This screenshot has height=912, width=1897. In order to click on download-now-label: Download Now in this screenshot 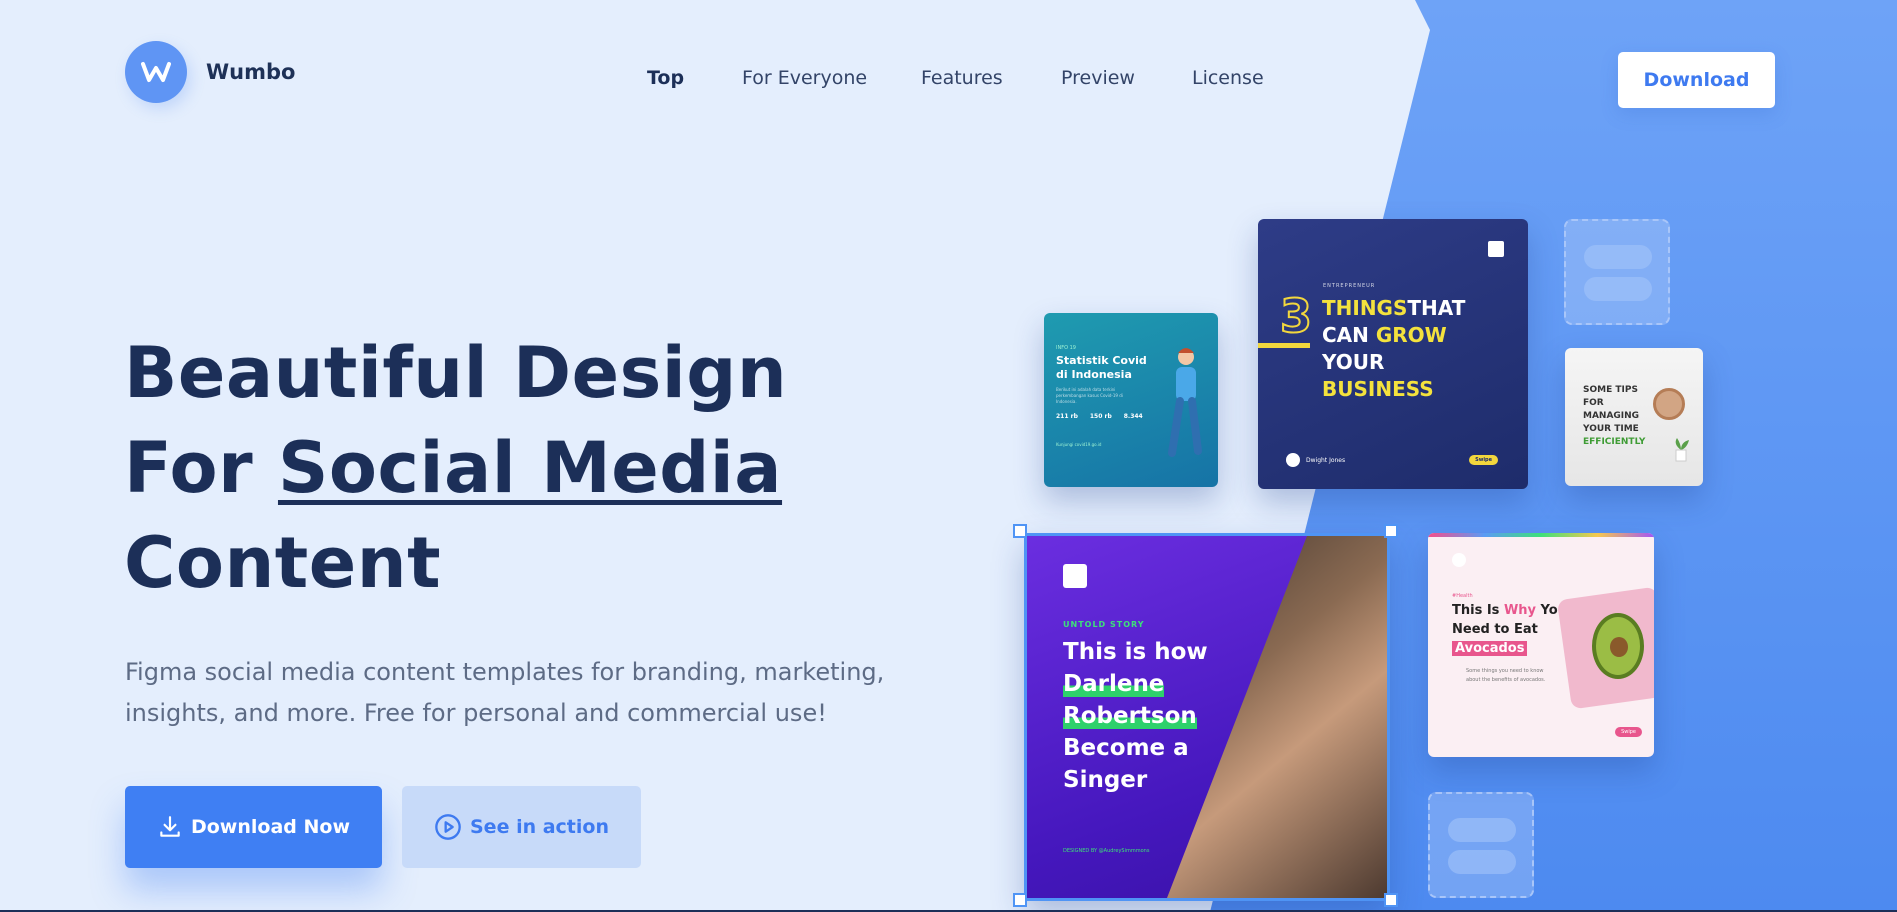, I will do `click(270, 827)`.